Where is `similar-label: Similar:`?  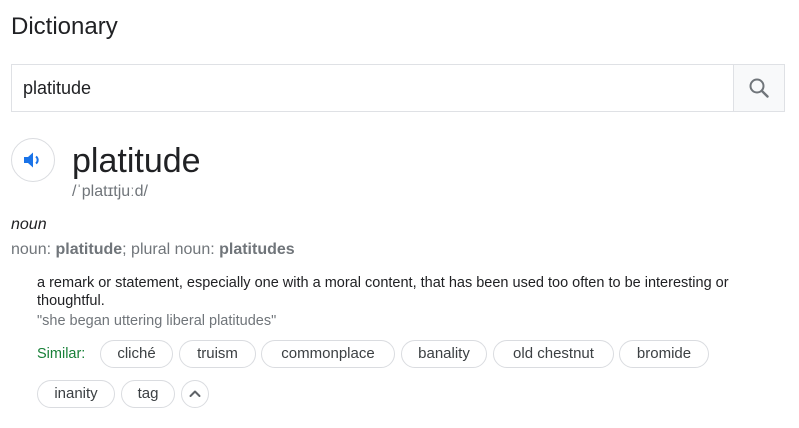 similar-label: Similar: is located at coordinates (61, 354).